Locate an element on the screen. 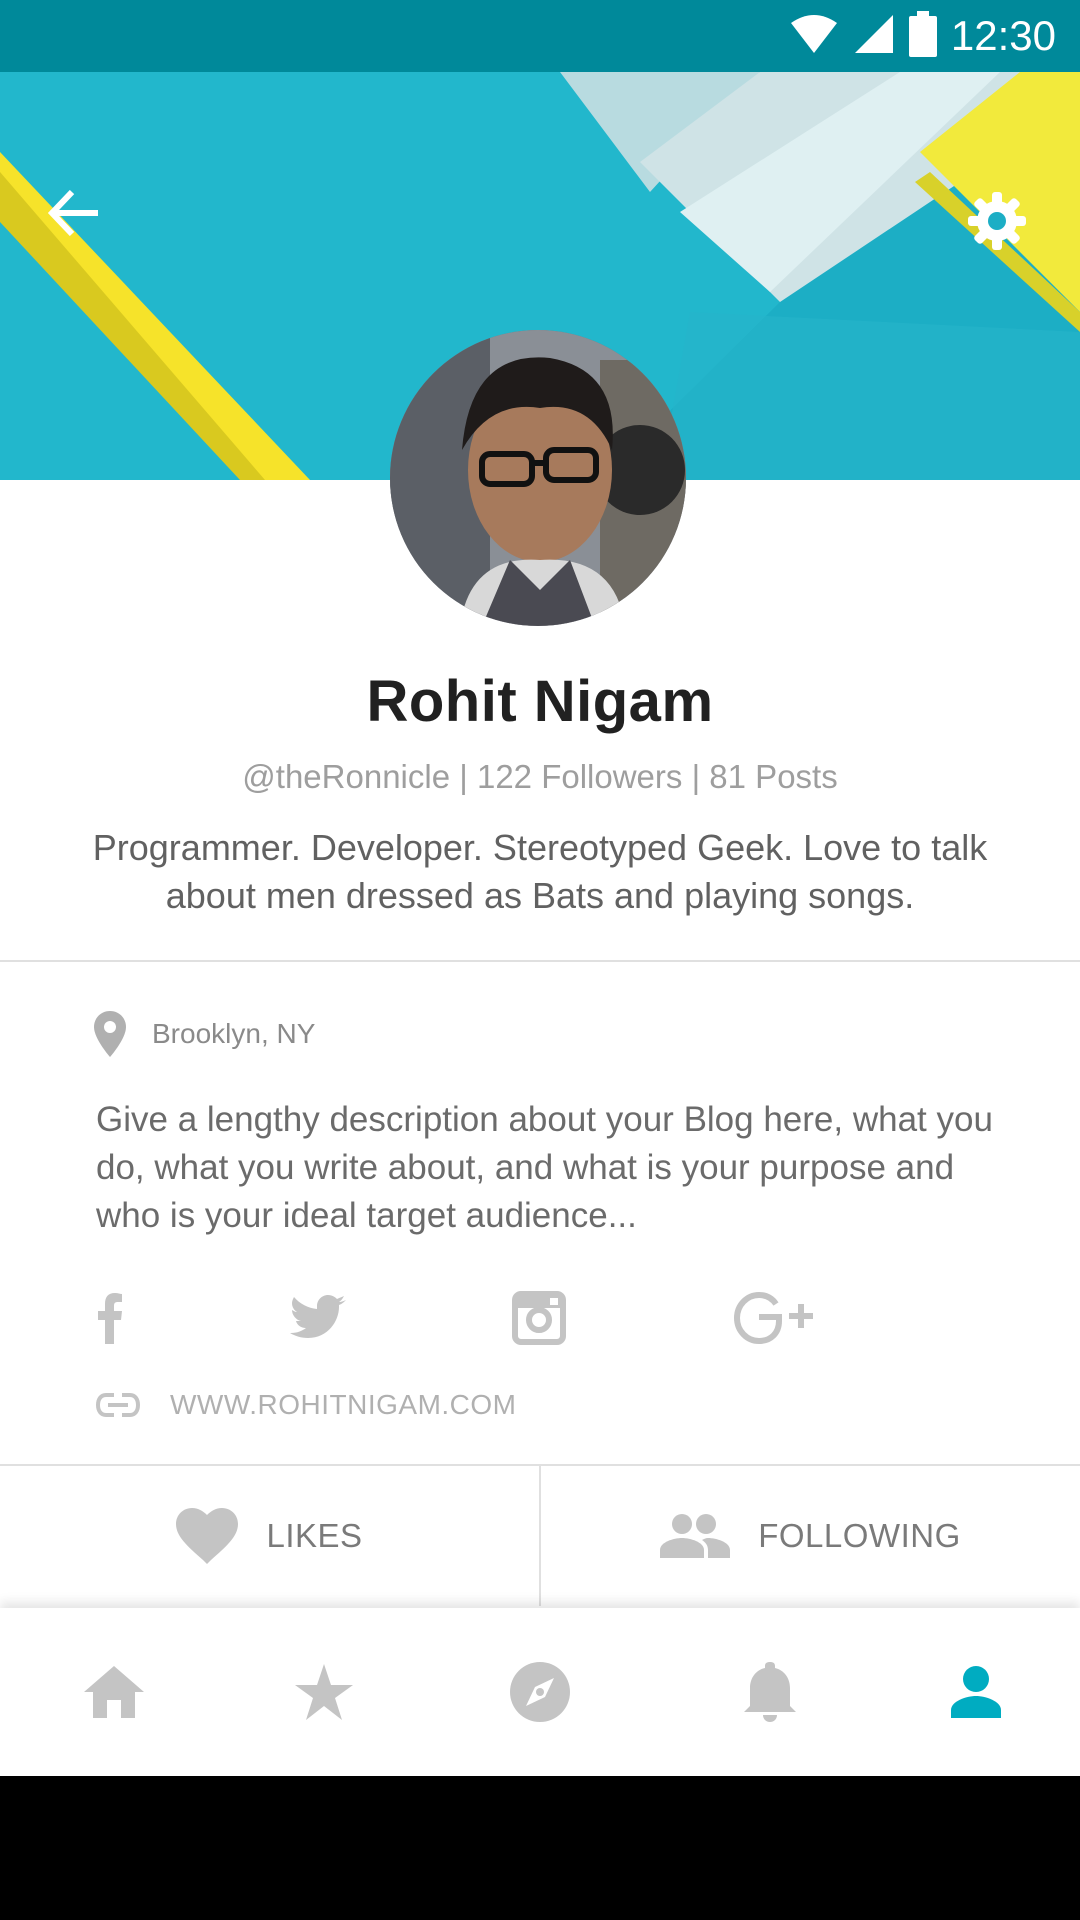 The image size is (1080, 1920). bell-icon is located at coordinates (770, 1692).